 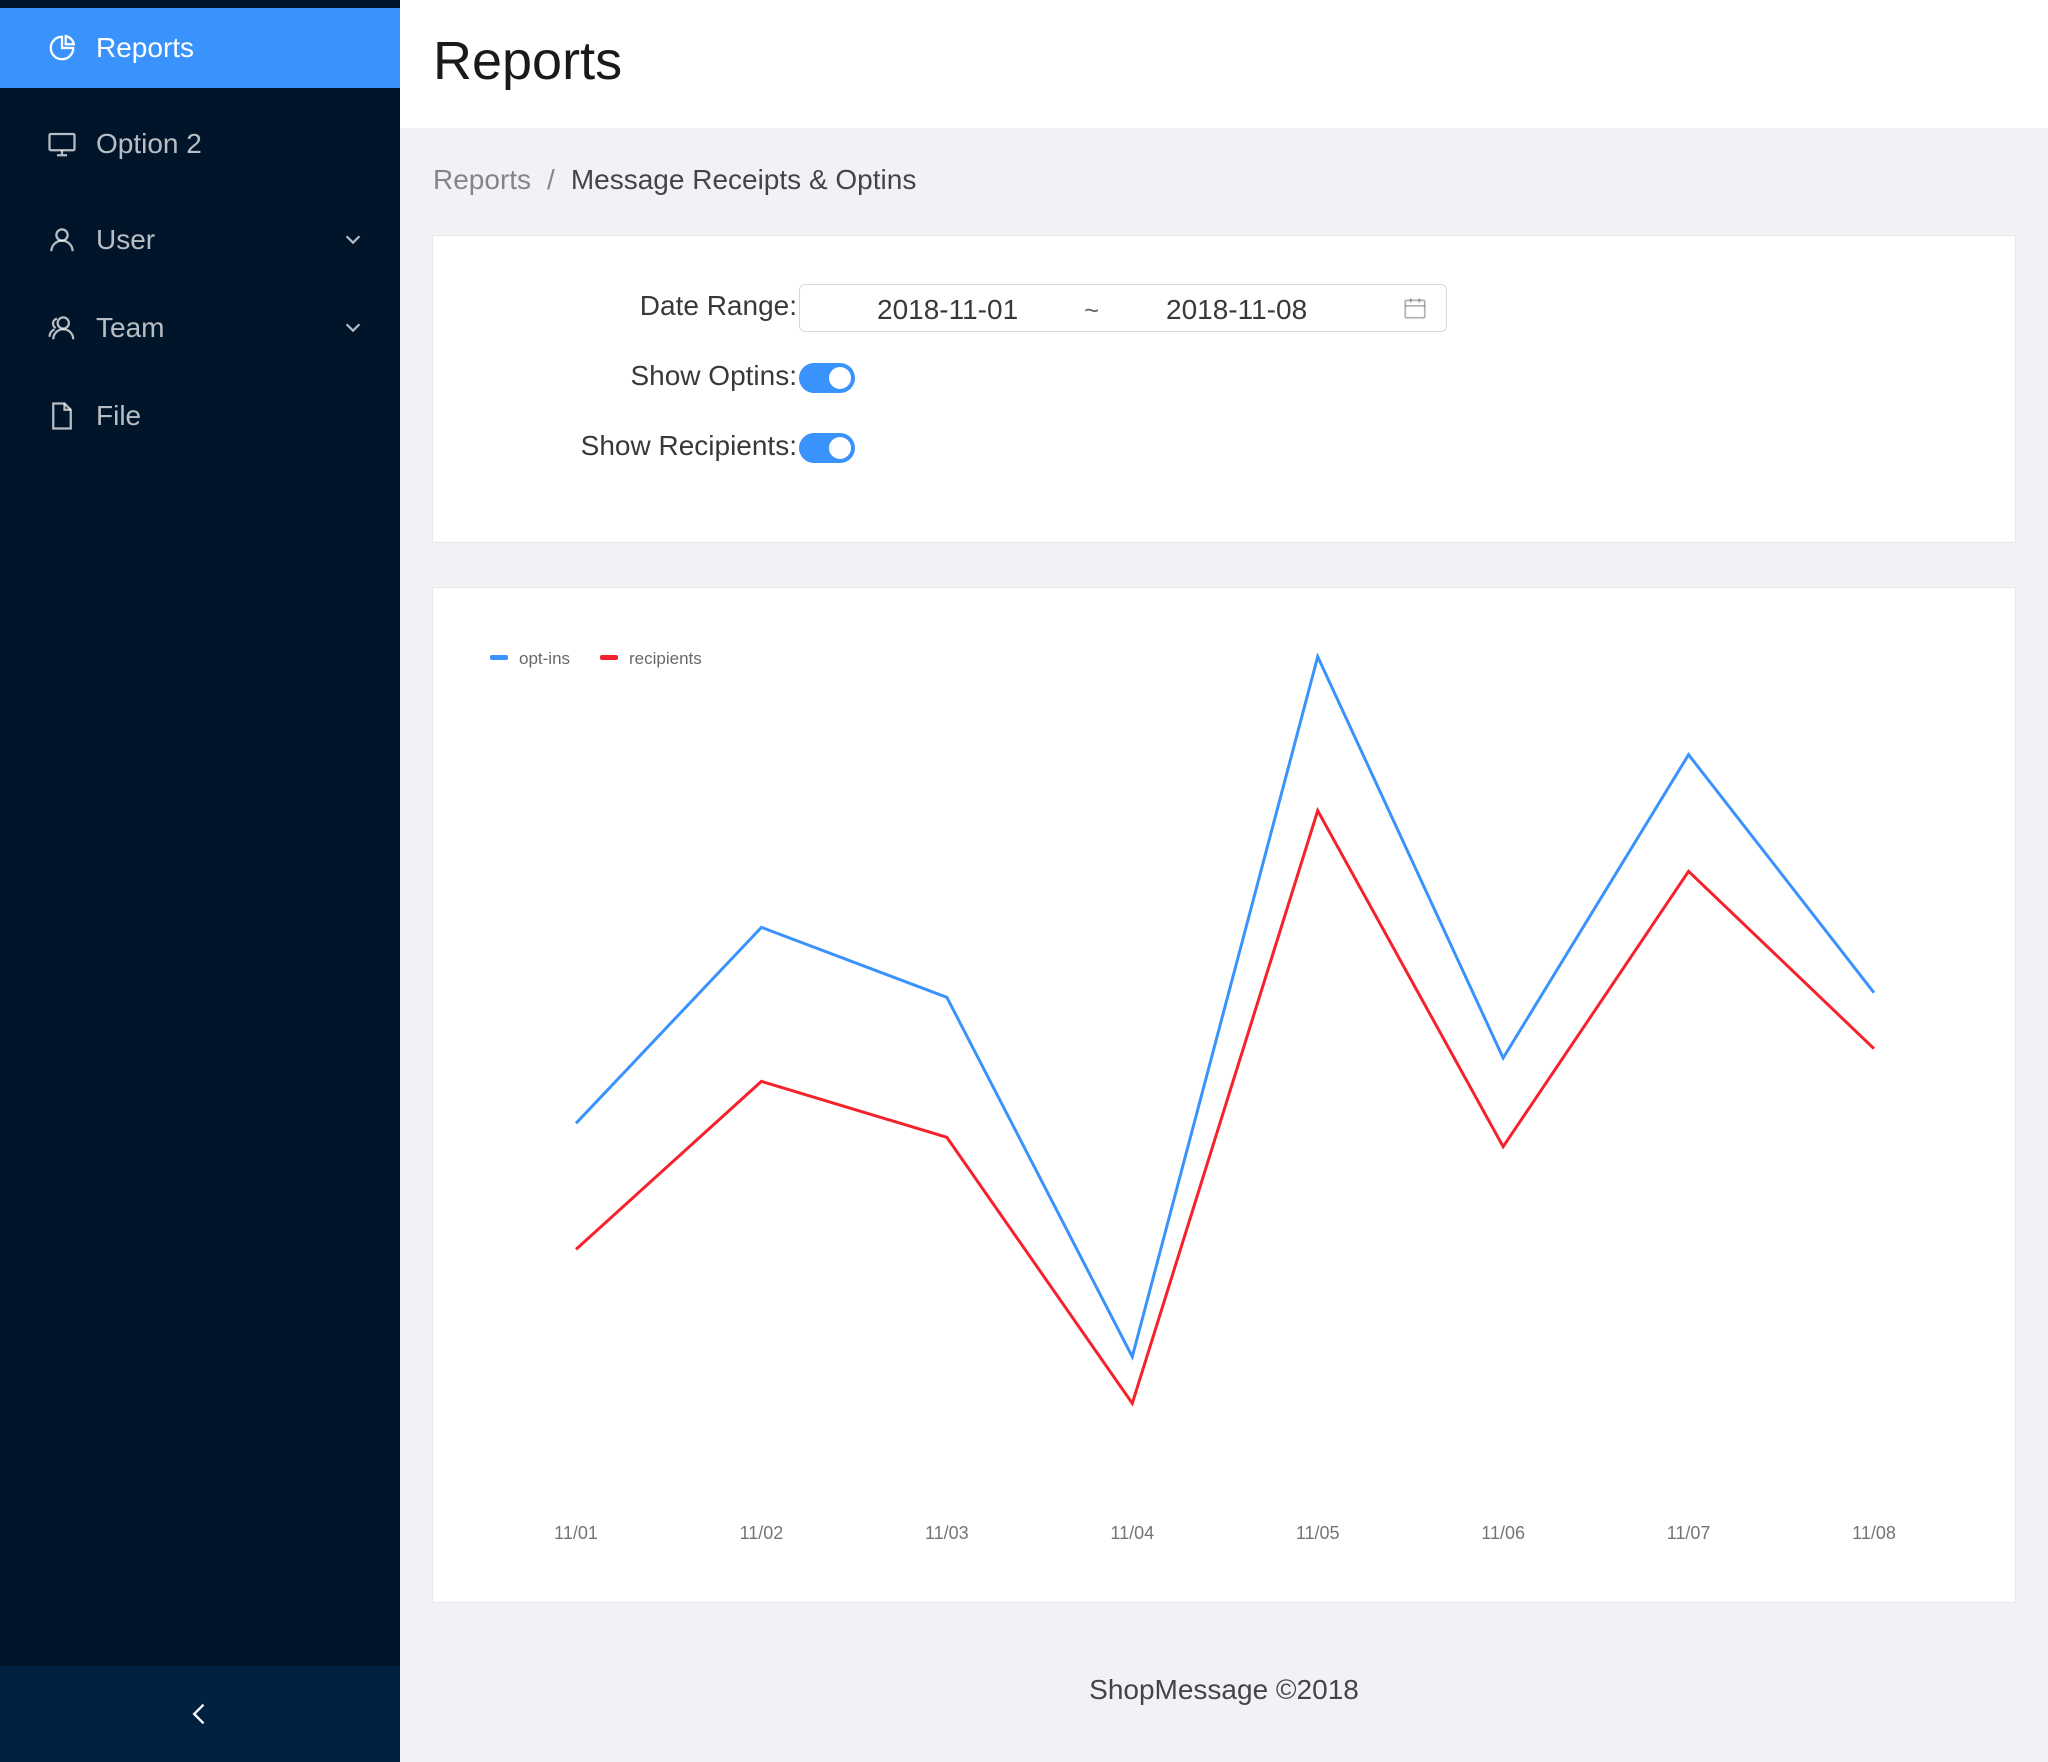 What do you see at coordinates (130, 327) in the screenshot?
I see `sidebar-item-label: Team` at bounding box center [130, 327].